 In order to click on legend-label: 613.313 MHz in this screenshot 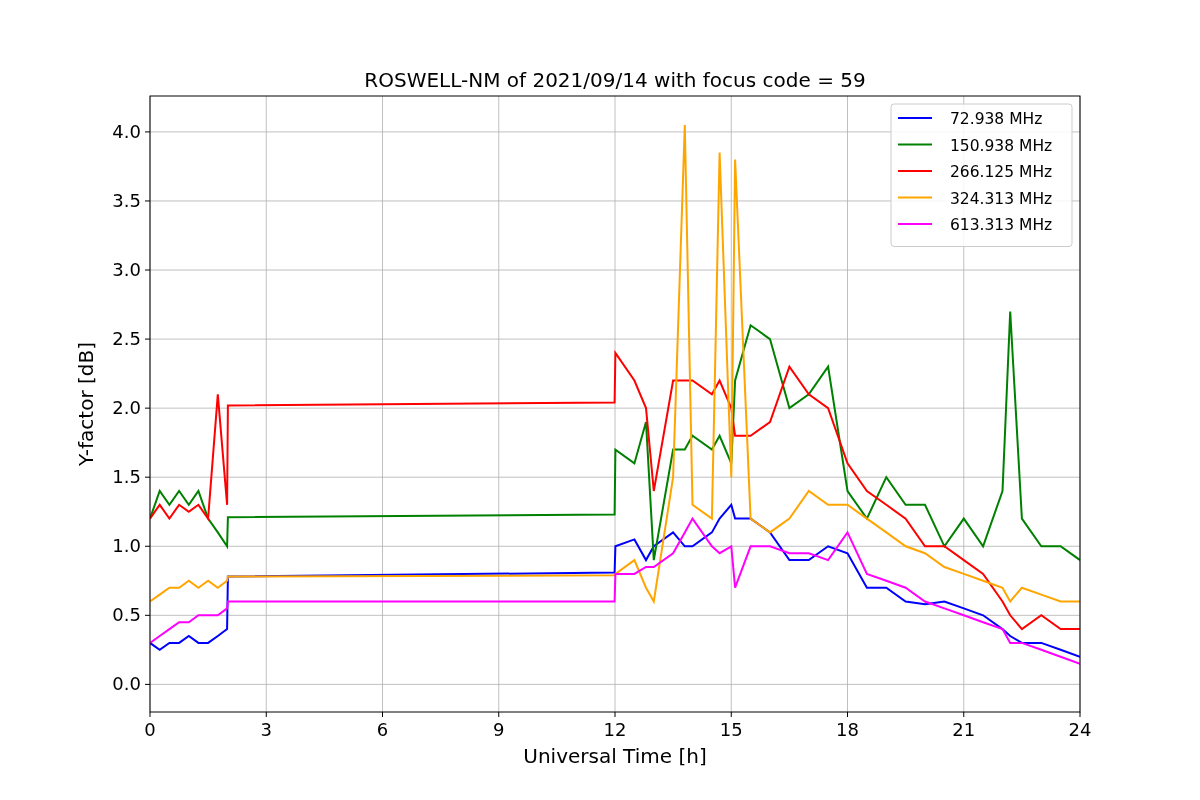, I will do `click(1001, 225)`.